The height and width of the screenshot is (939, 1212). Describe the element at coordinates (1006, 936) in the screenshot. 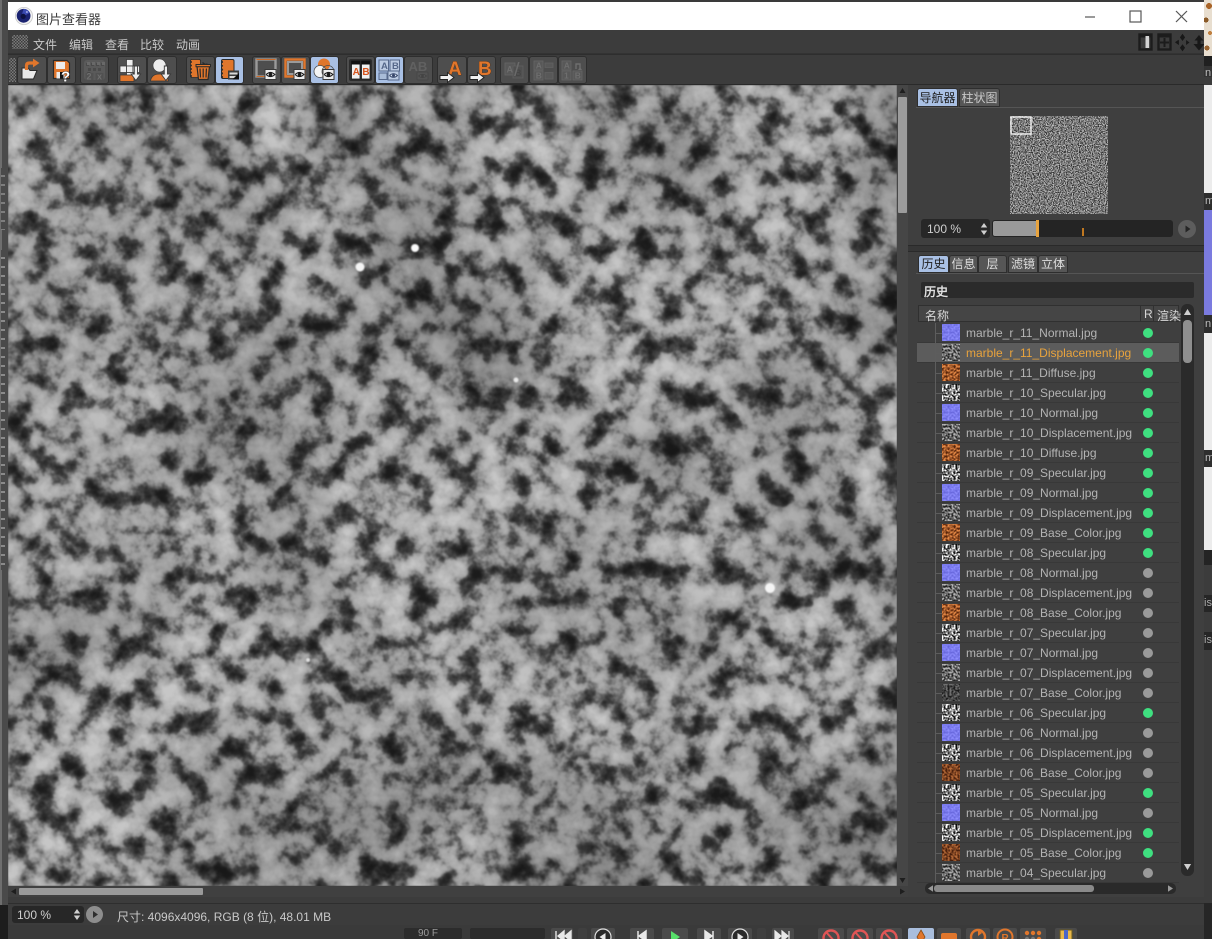

I see `svg-text: R` at that location.